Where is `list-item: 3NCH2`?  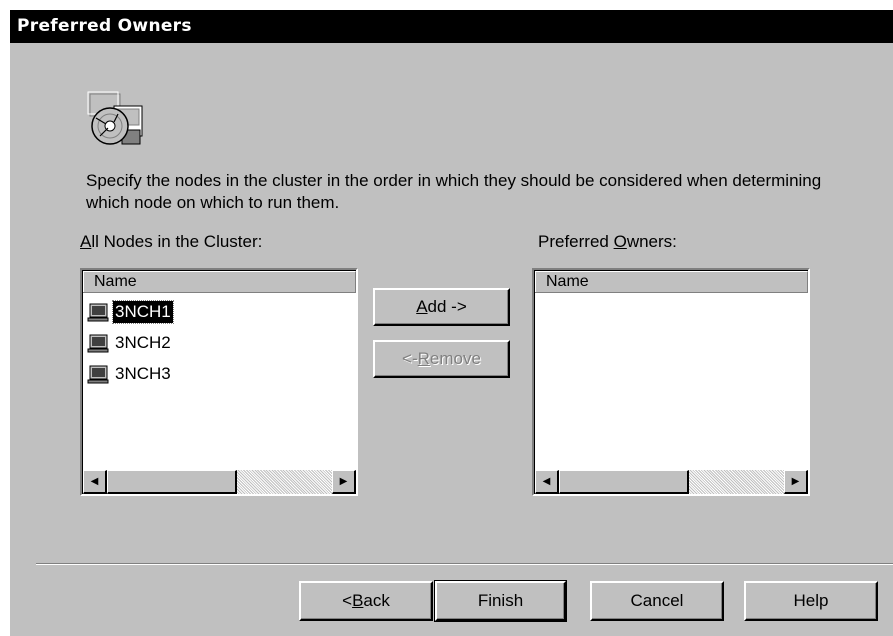
list-item: 3NCH2 is located at coordinates (221, 342).